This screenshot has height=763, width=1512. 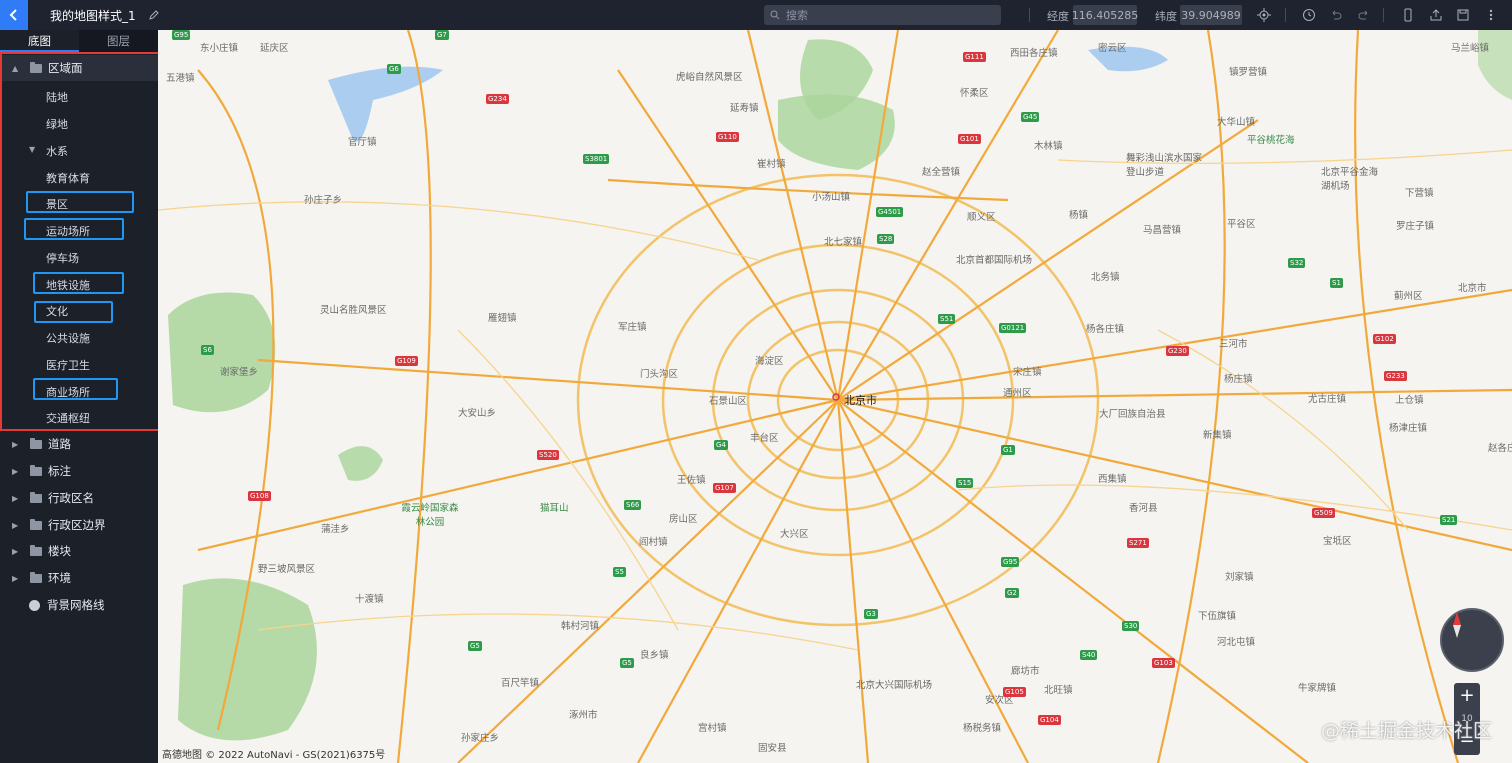 I want to click on national-road-shield: G230, so click(x=1177, y=351).